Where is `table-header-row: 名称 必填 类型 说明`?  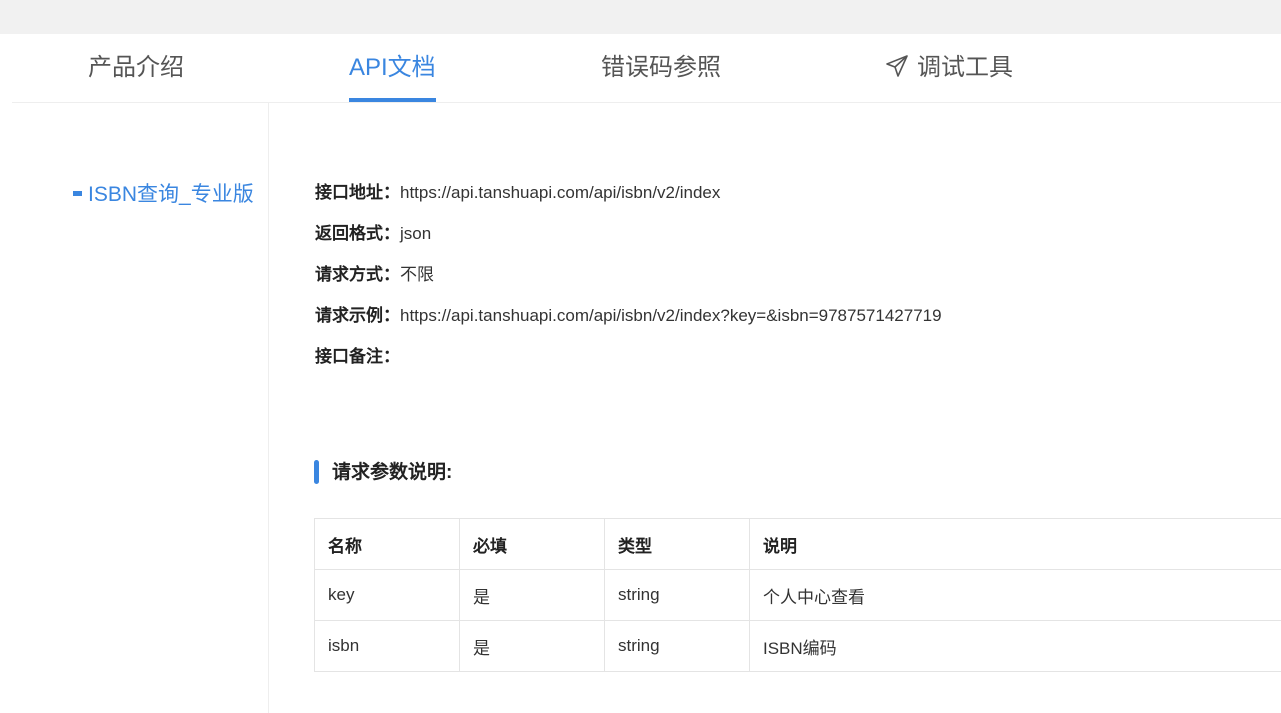 table-header-row: 名称 必填 类型 说明 is located at coordinates (797, 544).